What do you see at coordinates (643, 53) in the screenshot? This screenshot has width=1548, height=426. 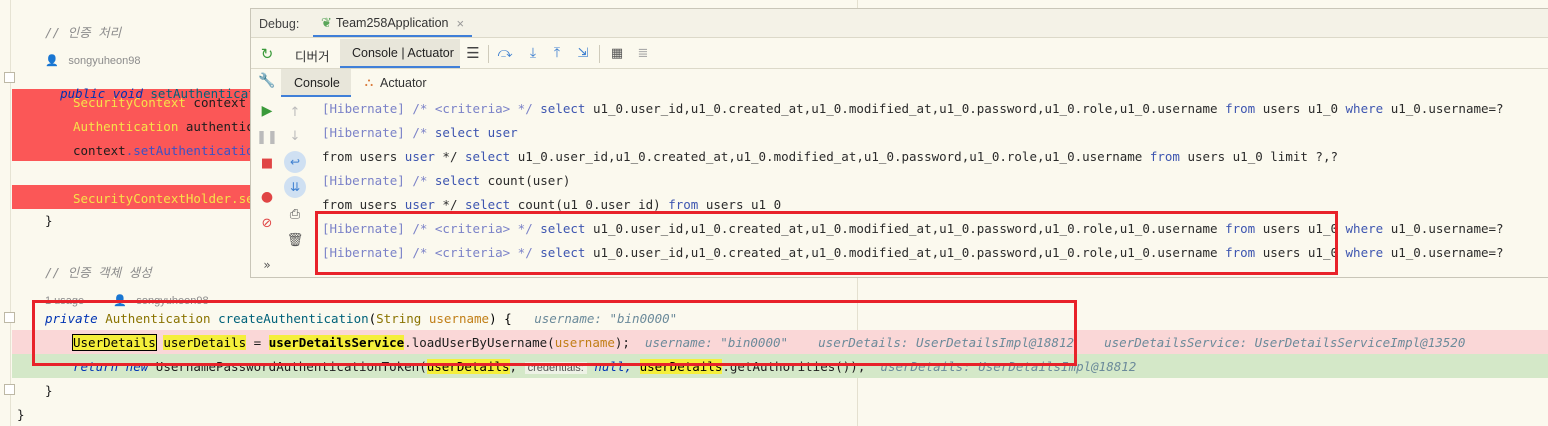 I see `trace-icon: ≣` at bounding box center [643, 53].